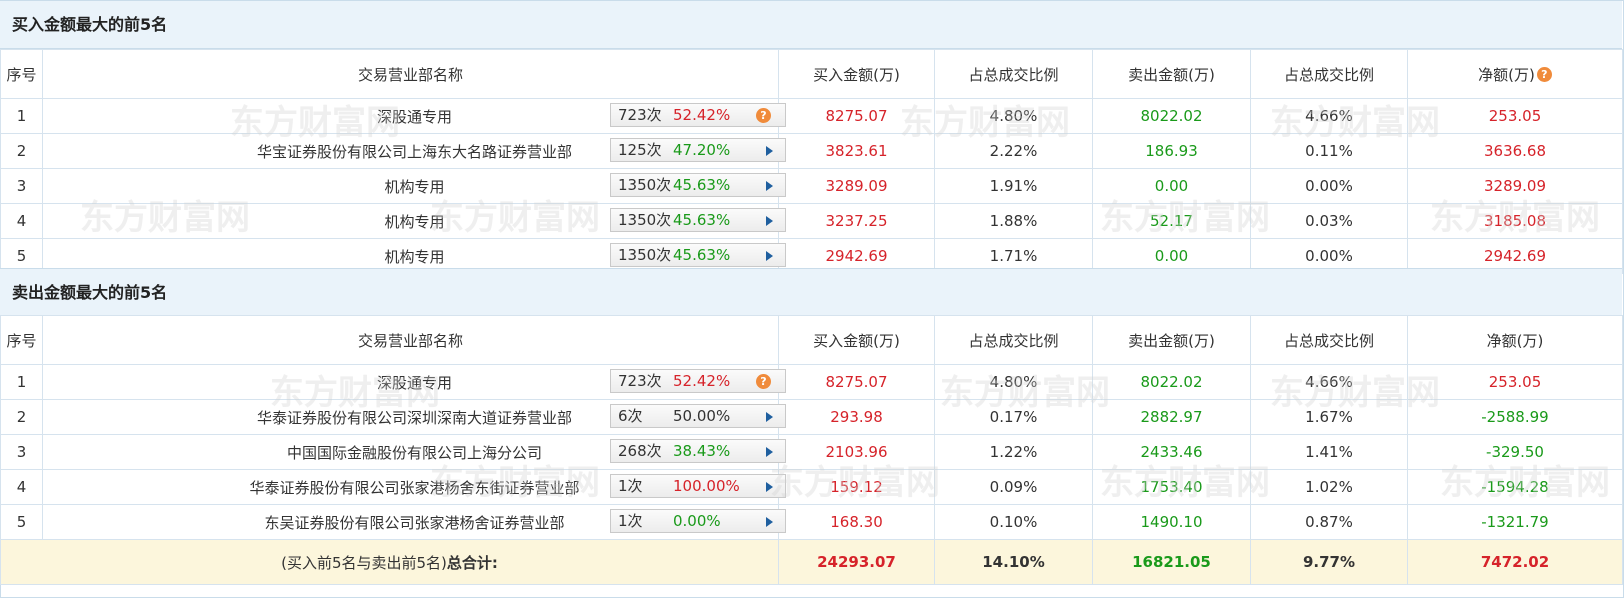 The image size is (1624, 598). Describe the element at coordinates (1171, 562) in the screenshot. I see `total-sell-amount: 16821.05` at that location.